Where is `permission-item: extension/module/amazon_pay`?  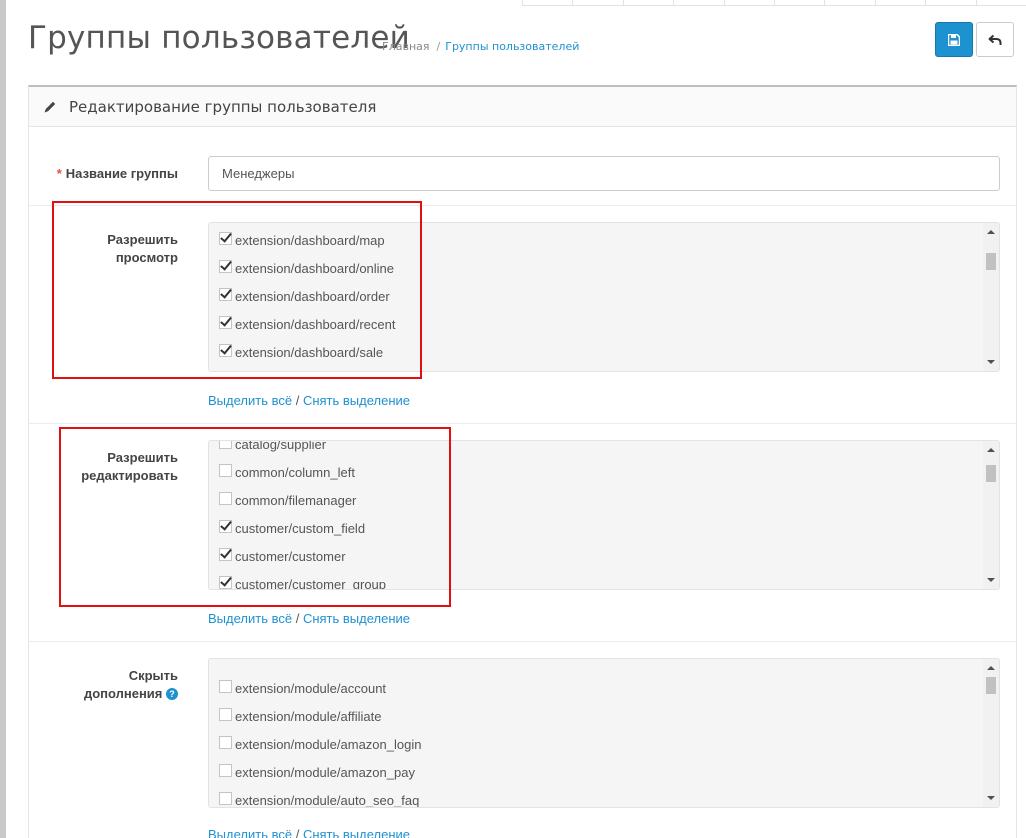
permission-item: extension/module/amazon_pay is located at coordinates (600, 772).